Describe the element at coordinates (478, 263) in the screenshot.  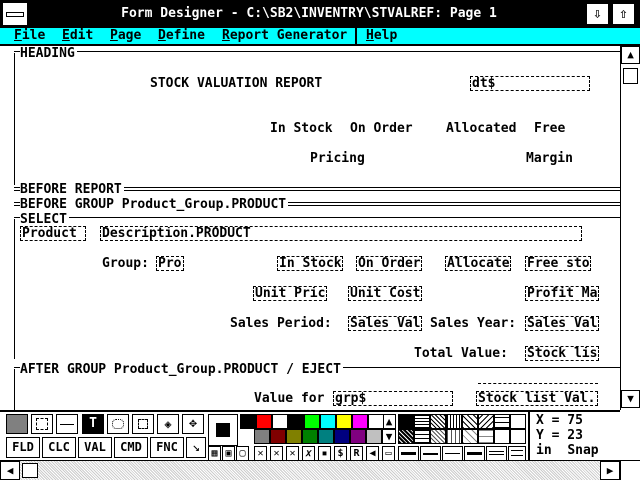
I see `allocate-field: Allocate` at that location.